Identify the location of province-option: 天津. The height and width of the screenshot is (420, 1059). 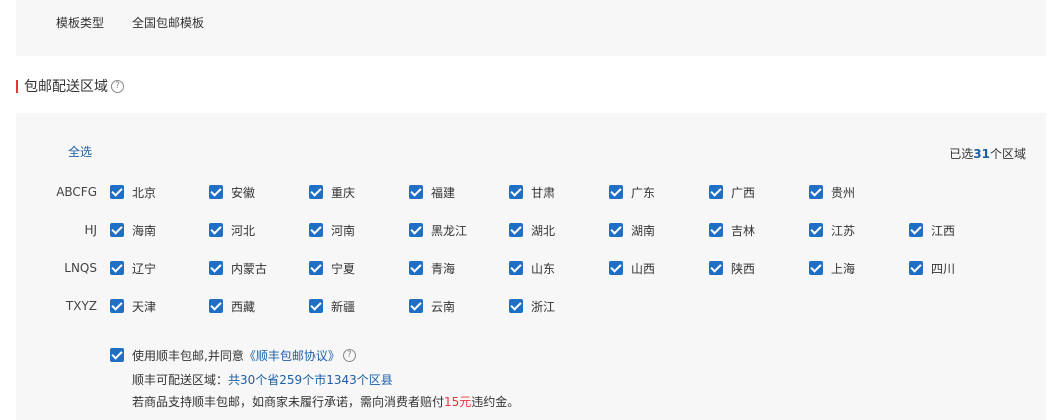
(133, 306).